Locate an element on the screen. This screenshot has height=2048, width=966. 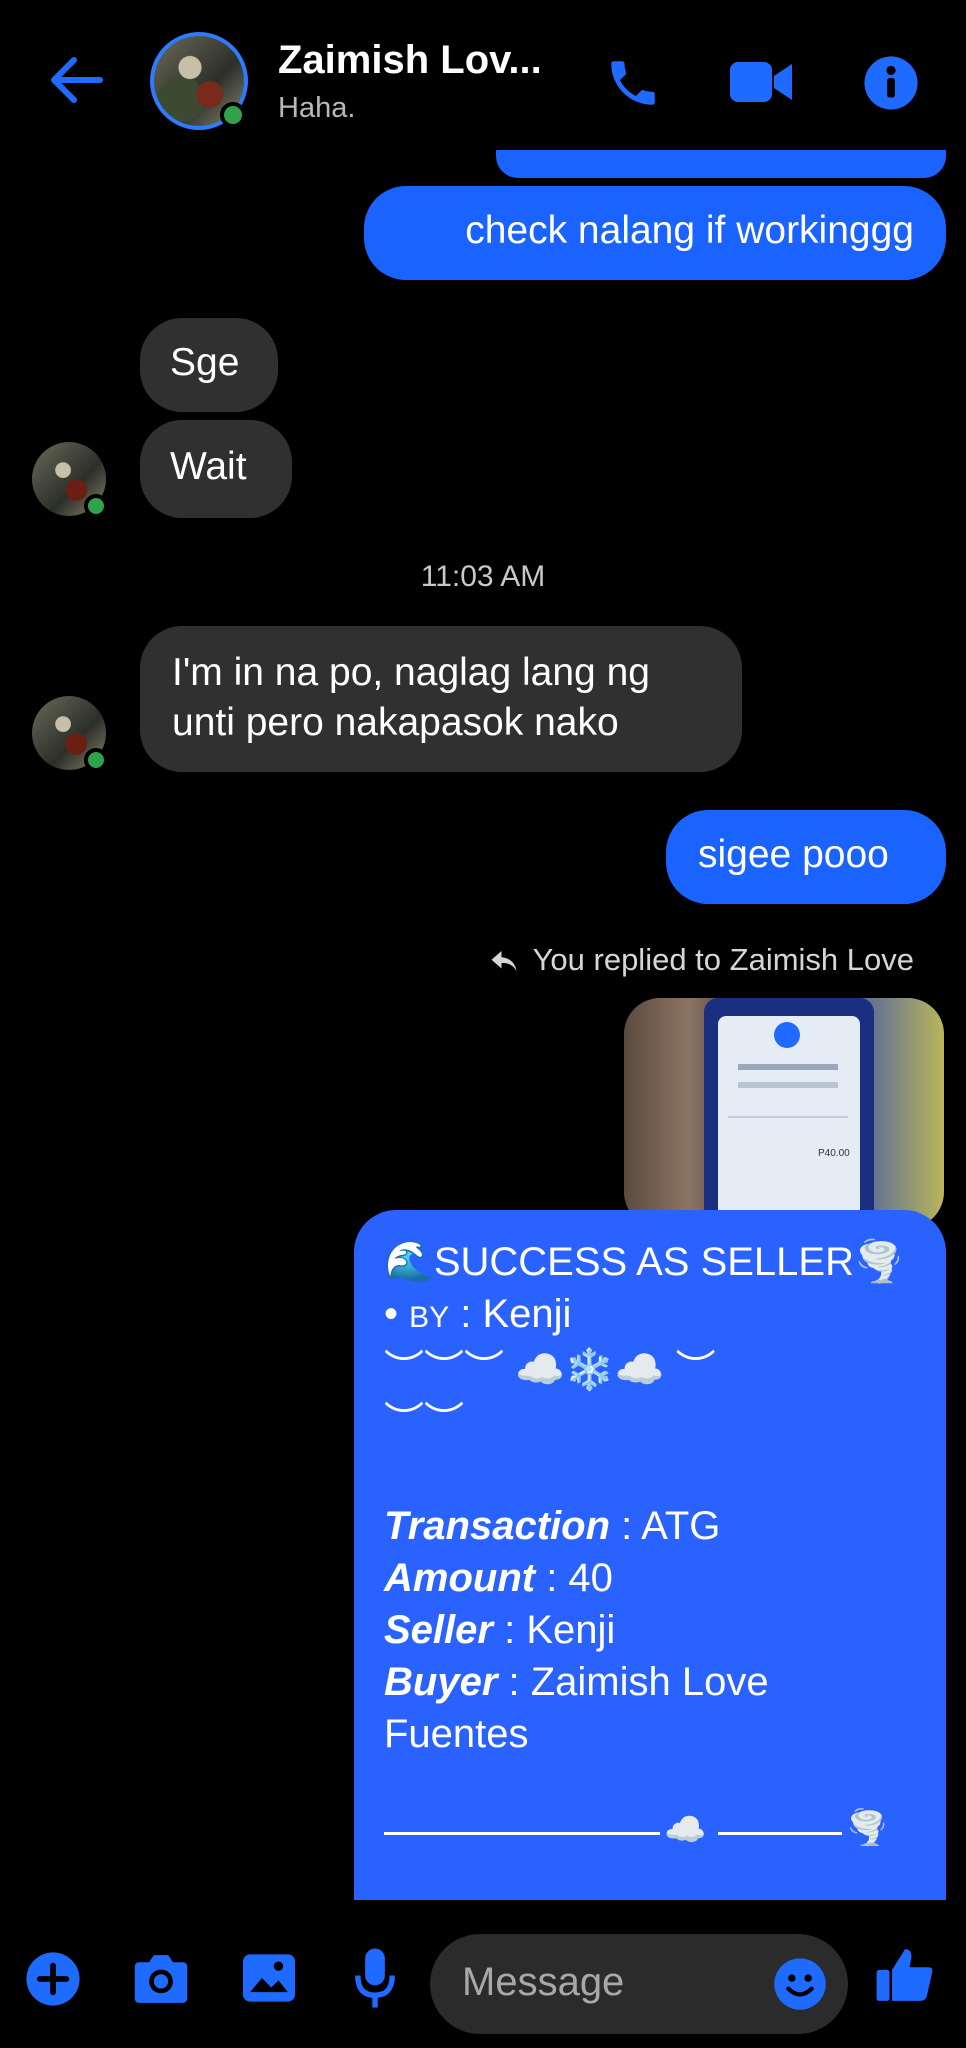
thumbs-up-icon is located at coordinates (905, 1975).